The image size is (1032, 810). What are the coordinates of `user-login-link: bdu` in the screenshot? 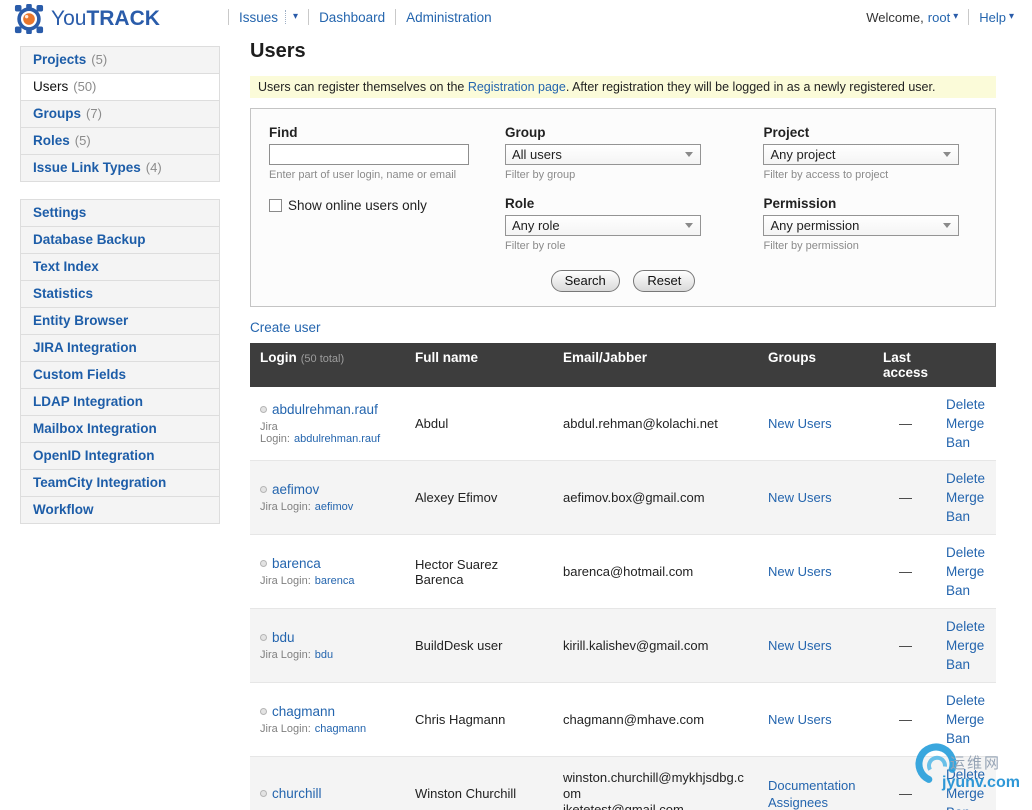 It's located at (283, 637).